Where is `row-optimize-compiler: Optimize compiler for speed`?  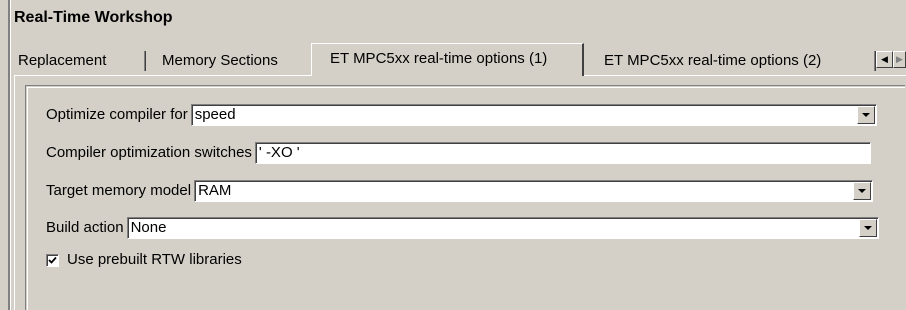 row-optimize-compiler: Optimize compiler for speed is located at coordinates (461, 115).